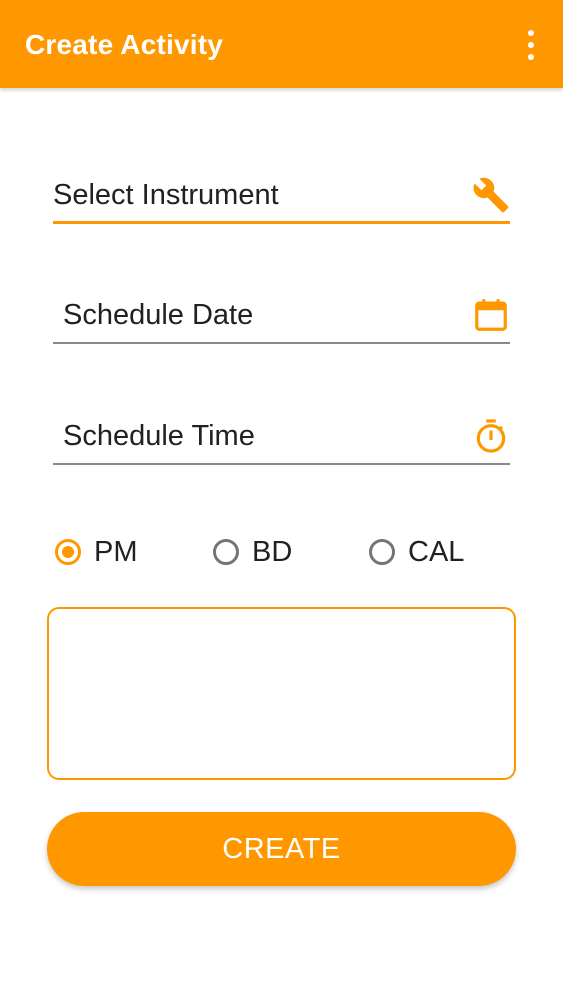 Image resolution: width=563 pixels, height=1000 pixels. Describe the element at coordinates (491, 315) in the screenshot. I see `calendar-icon` at that location.